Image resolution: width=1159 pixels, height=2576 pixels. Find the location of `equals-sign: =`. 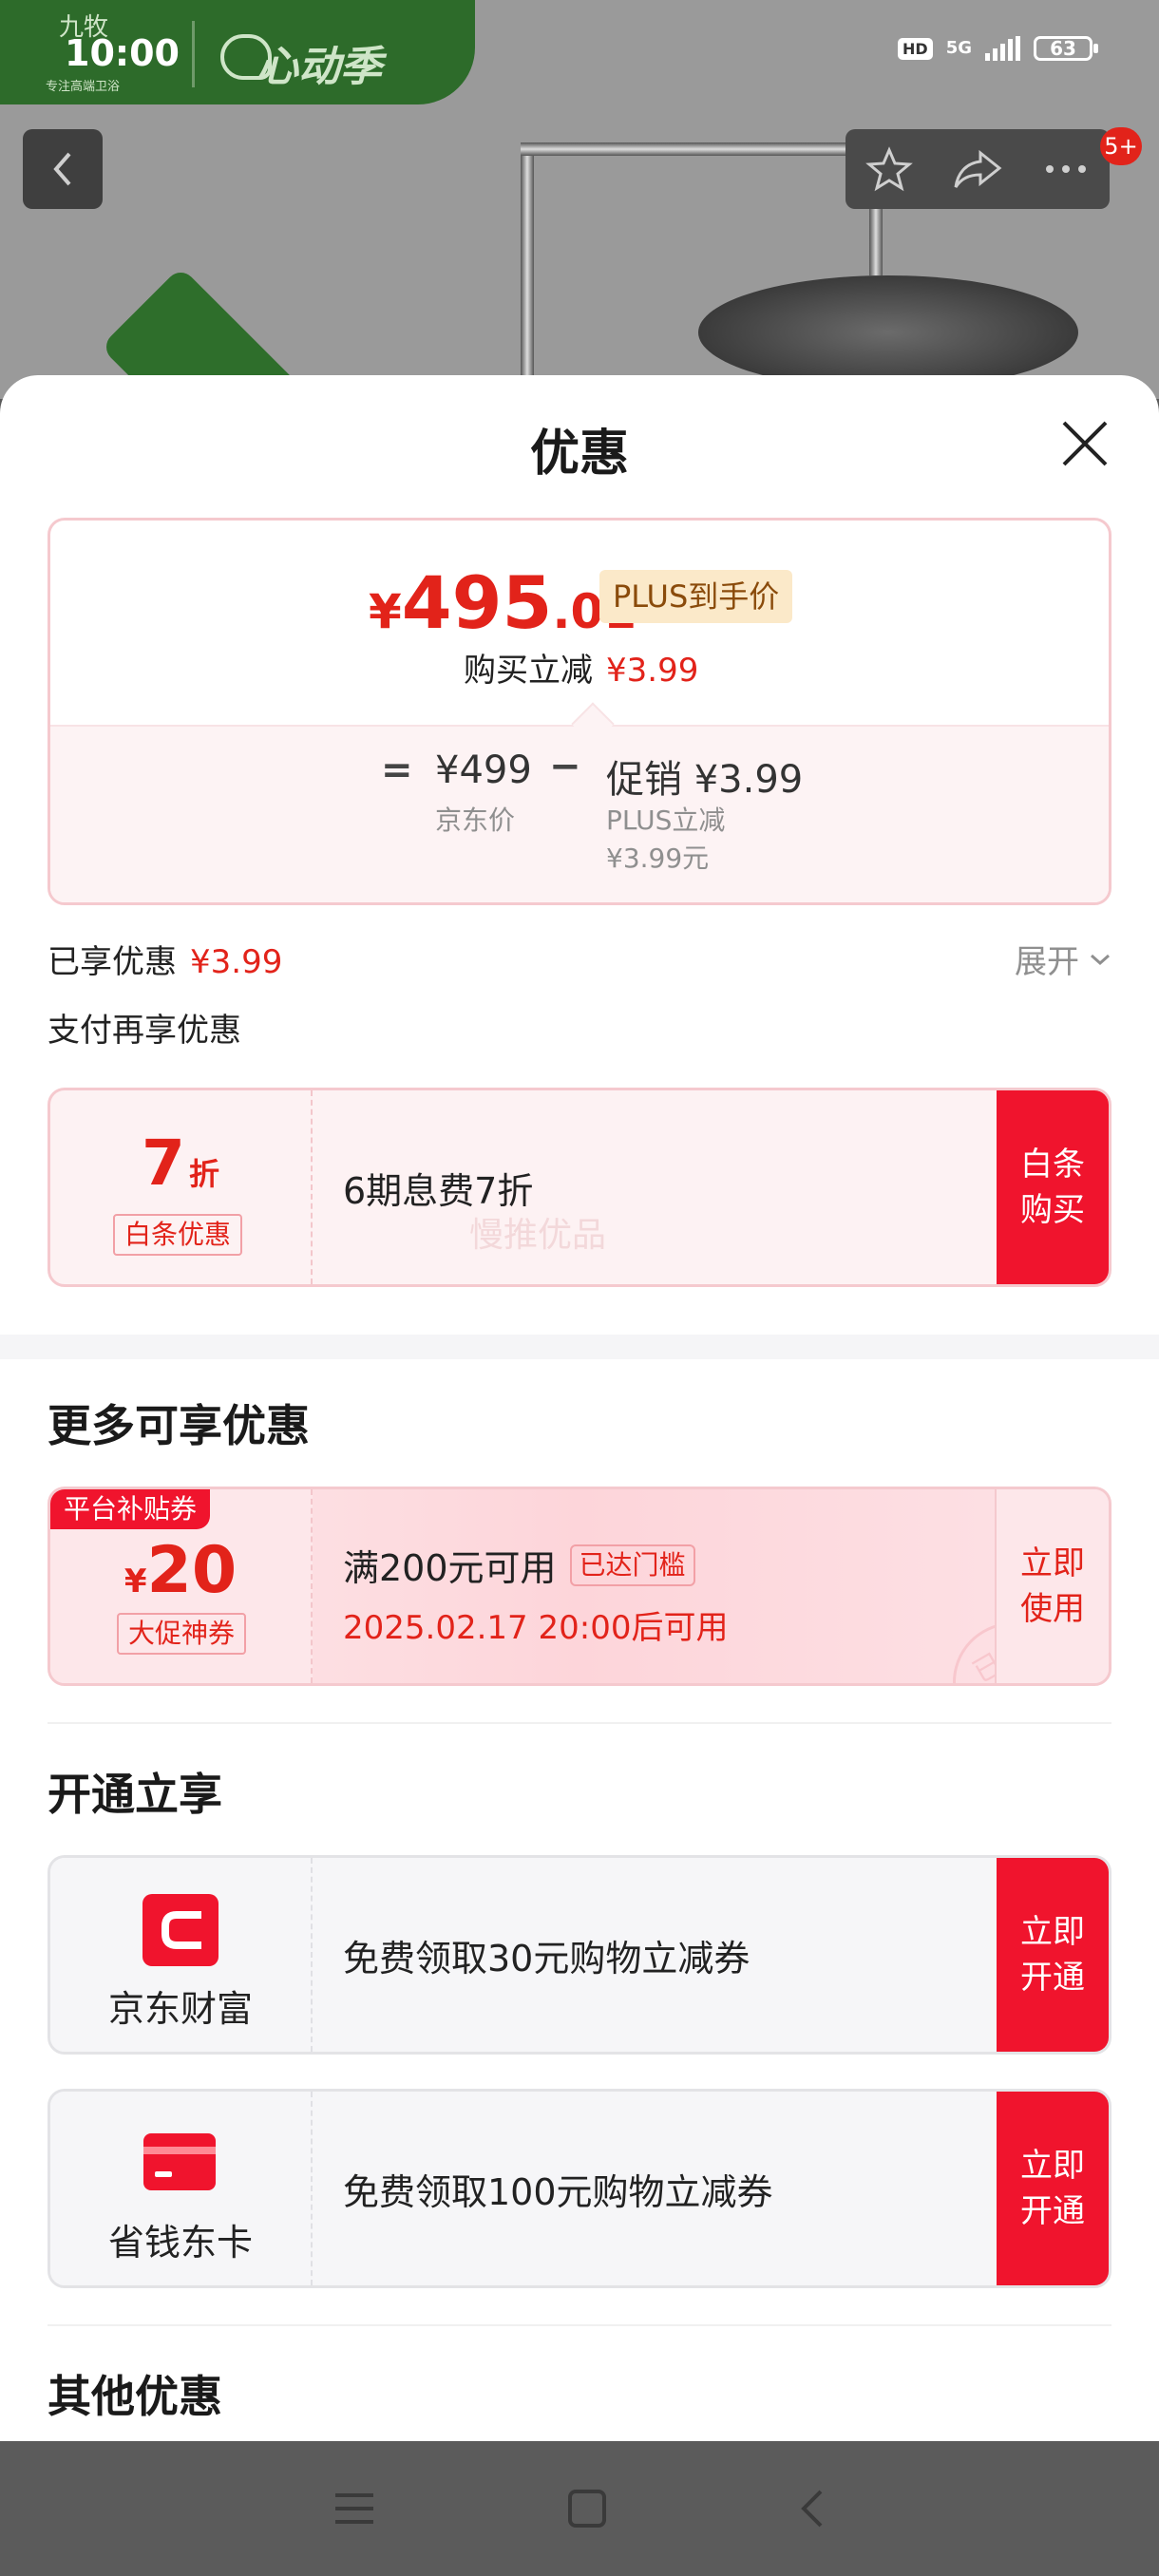

equals-sign: = is located at coordinates (397, 770).